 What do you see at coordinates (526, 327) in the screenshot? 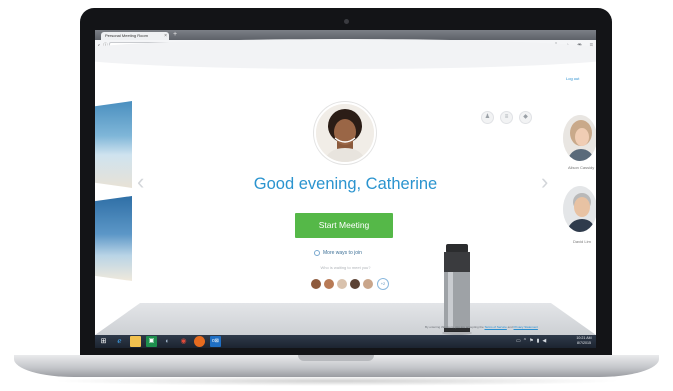
I see `privacy-link: Privacy Statement` at bounding box center [526, 327].